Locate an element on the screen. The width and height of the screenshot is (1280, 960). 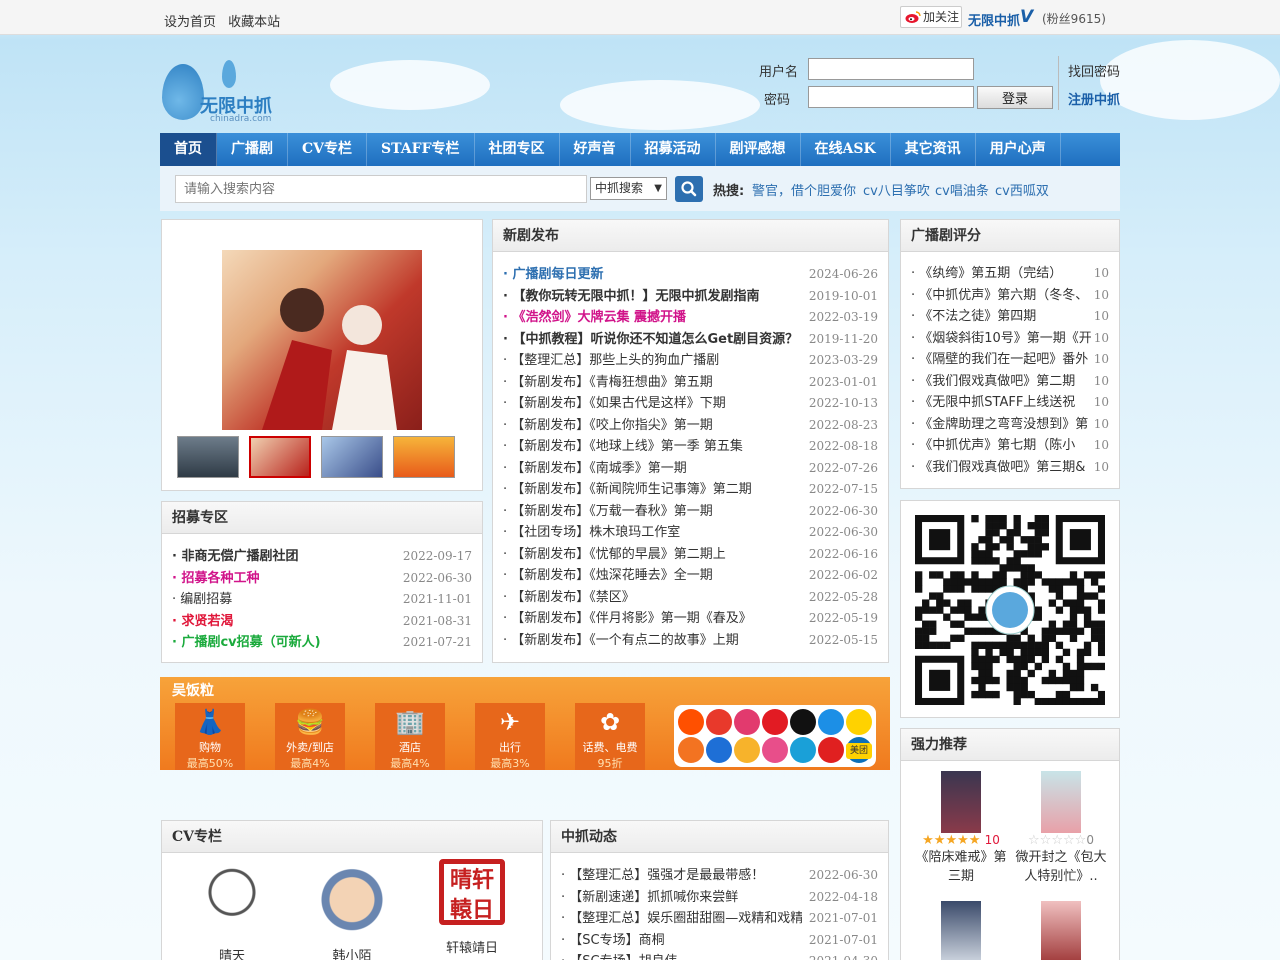
ad-category: 🏢 酒店 最高4% is located at coordinates (410, 736).